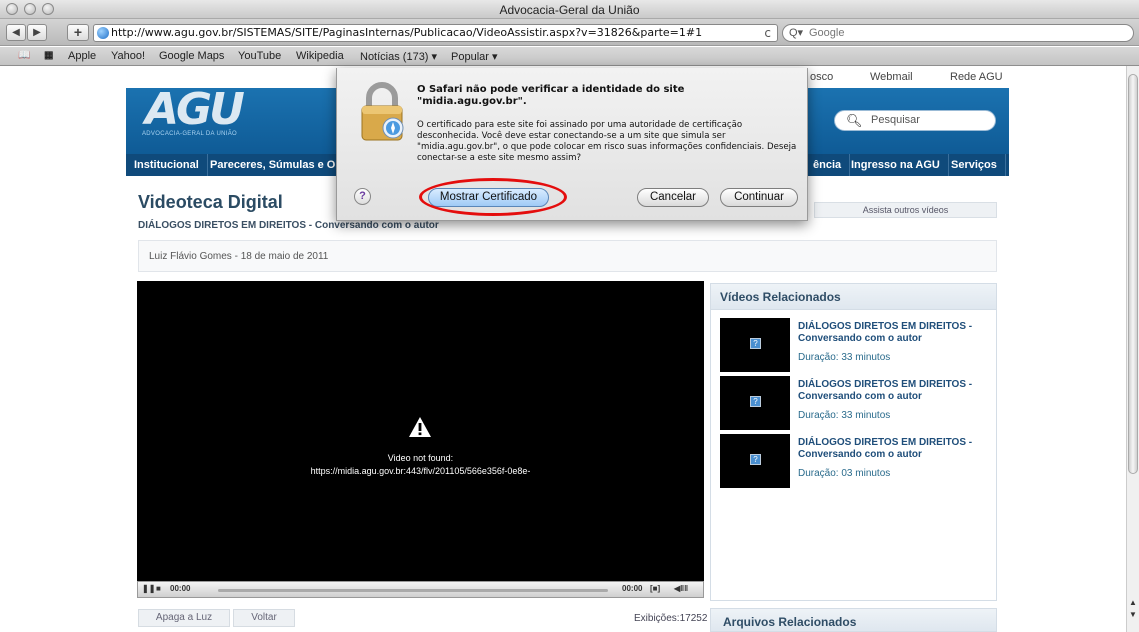 The width and height of the screenshot is (1139, 632). Describe the element at coordinates (567, 256) in the screenshot. I see `author-bar: Luiz Flávio Gomes - 18 de maio de 2011` at that location.